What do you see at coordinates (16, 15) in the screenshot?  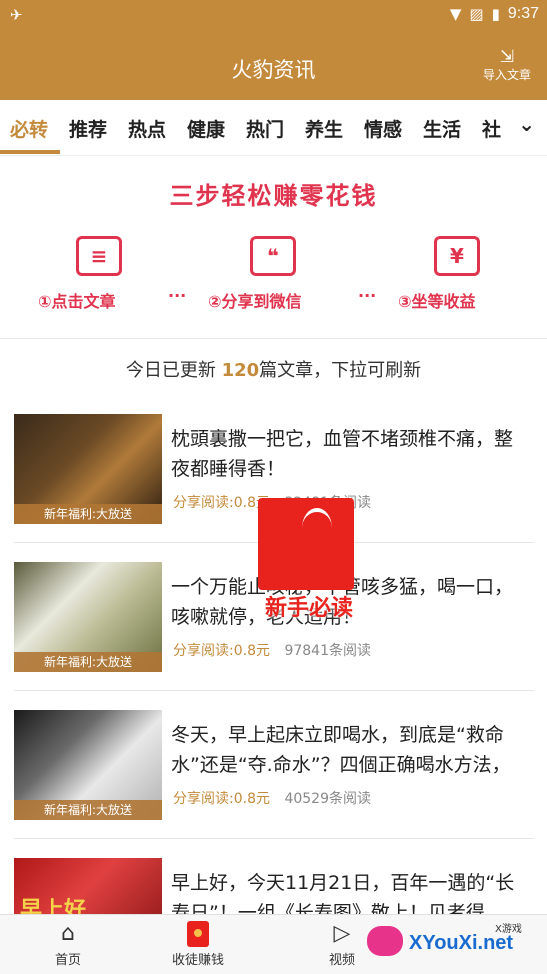 I see `notification-icon: ✈` at bounding box center [16, 15].